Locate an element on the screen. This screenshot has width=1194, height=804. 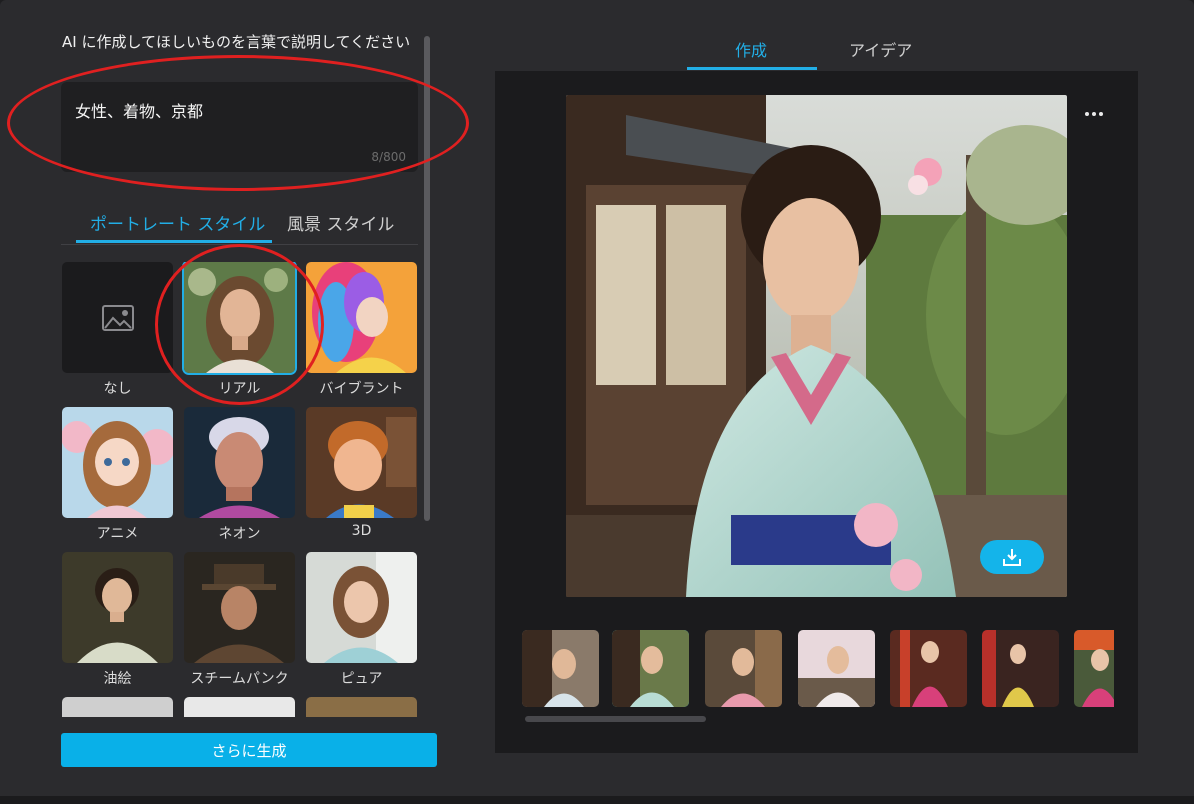
style-thumb-steampunk is located at coordinates (239, 607).